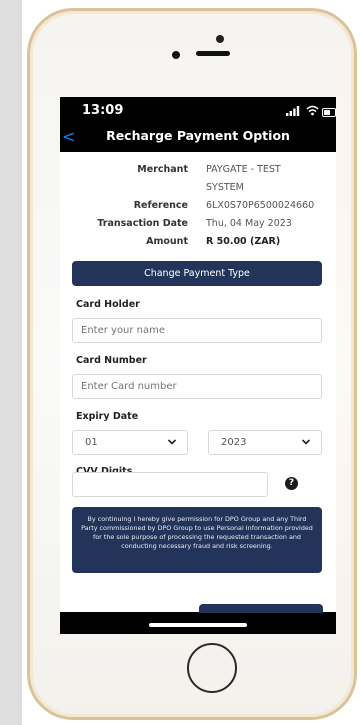 The width and height of the screenshot is (360, 725). Describe the element at coordinates (197, 273) in the screenshot. I see `change-payment-type-button: Change Payment Type` at that location.